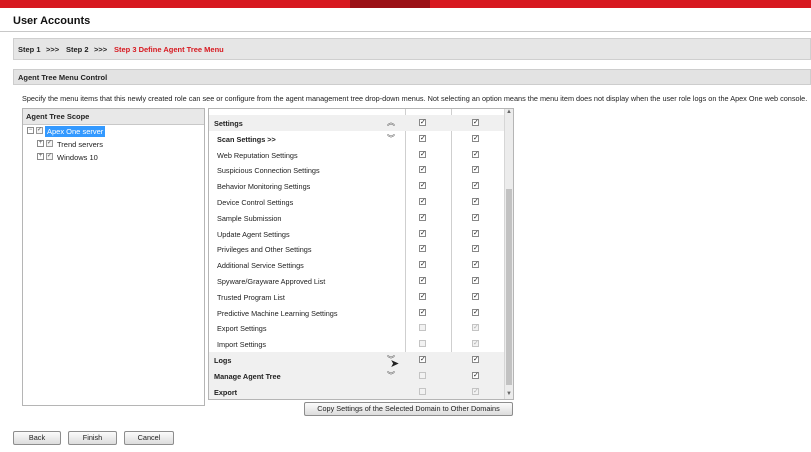 The image size is (811, 452). Describe the element at coordinates (20, 4) in the screenshot. I see `nav-home-tab` at that location.